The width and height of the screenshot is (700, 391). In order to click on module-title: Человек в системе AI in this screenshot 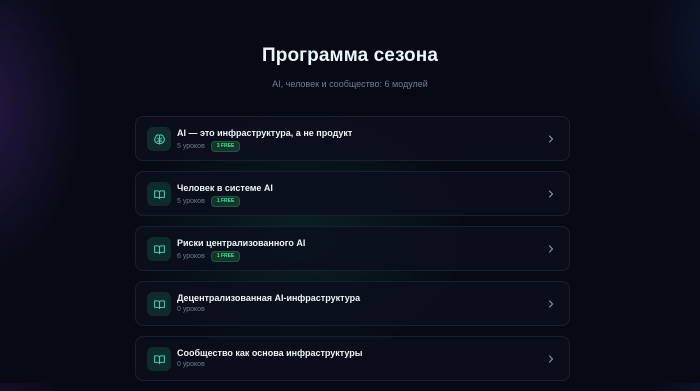, I will do `click(225, 188)`.